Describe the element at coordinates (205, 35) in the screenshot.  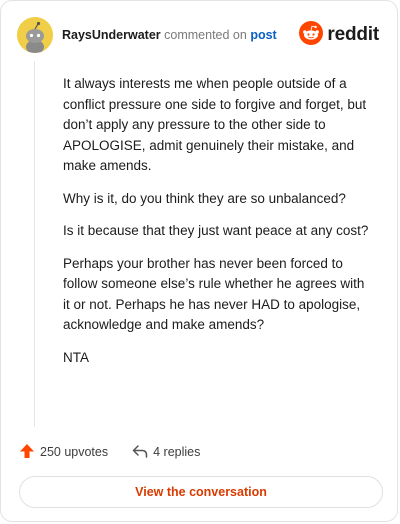
I see `commented-on-text: commented on` at that location.